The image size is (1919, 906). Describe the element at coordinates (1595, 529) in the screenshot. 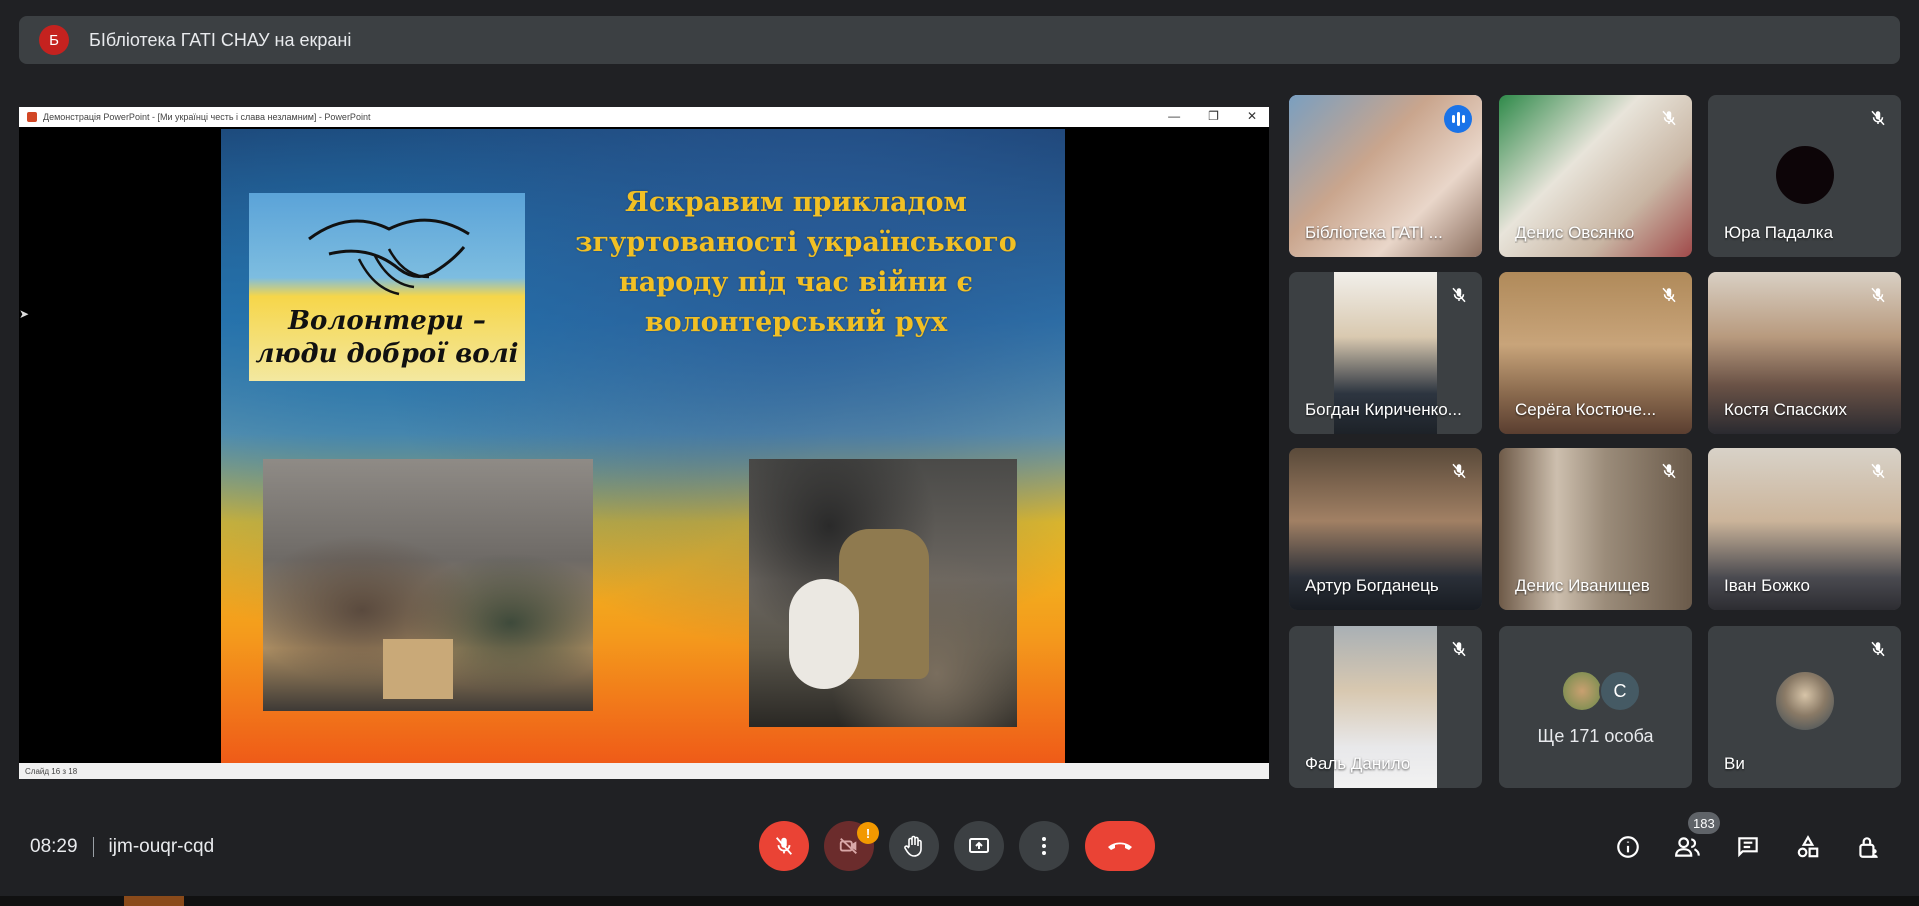

I see `participant-tile: Денис Иванищев` at that location.